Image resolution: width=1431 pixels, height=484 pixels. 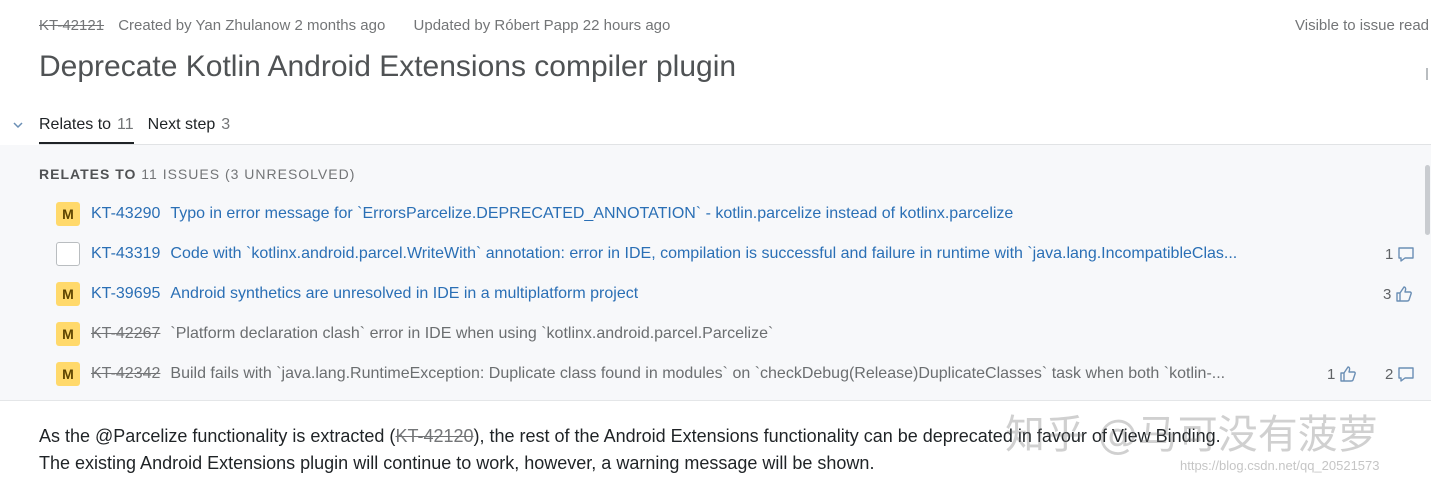 What do you see at coordinates (715, 400) in the screenshot?
I see `panel-divider` at bounding box center [715, 400].